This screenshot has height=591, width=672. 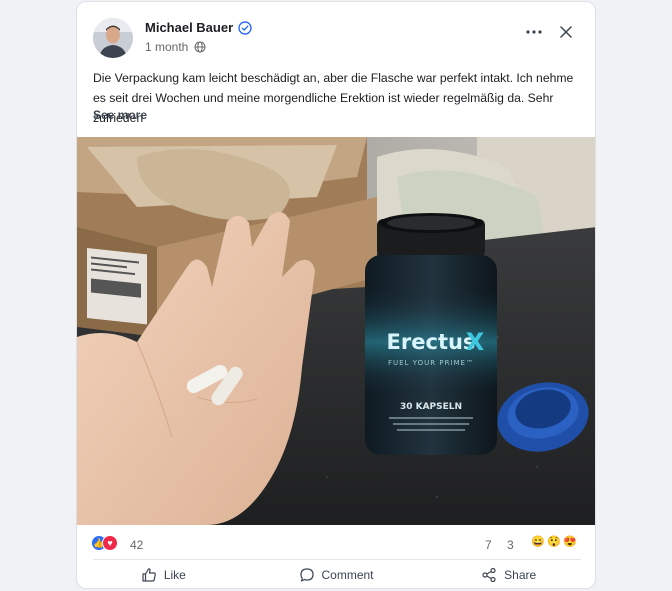 What do you see at coordinates (306, 575) in the screenshot?
I see `comment-icon` at bounding box center [306, 575].